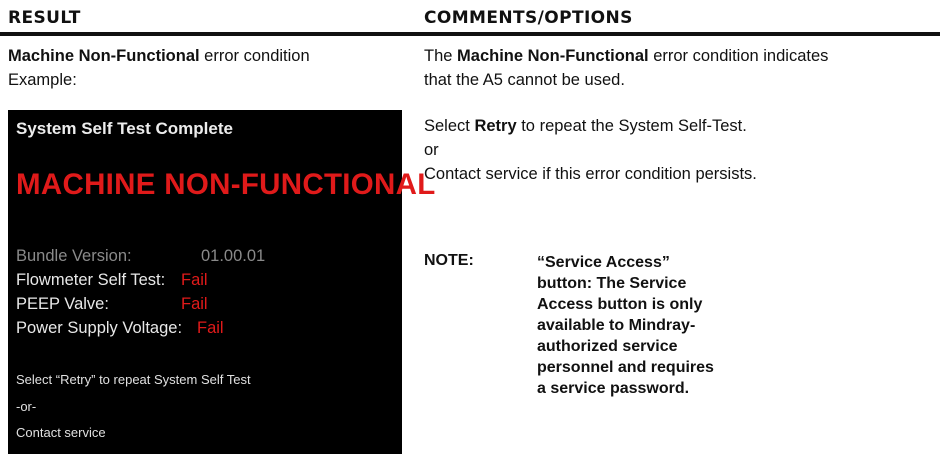 The width and height of the screenshot is (940, 462). What do you see at coordinates (449, 126) in the screenshot?
I see `p2-pre: Select` at bounding box center [449, 126].